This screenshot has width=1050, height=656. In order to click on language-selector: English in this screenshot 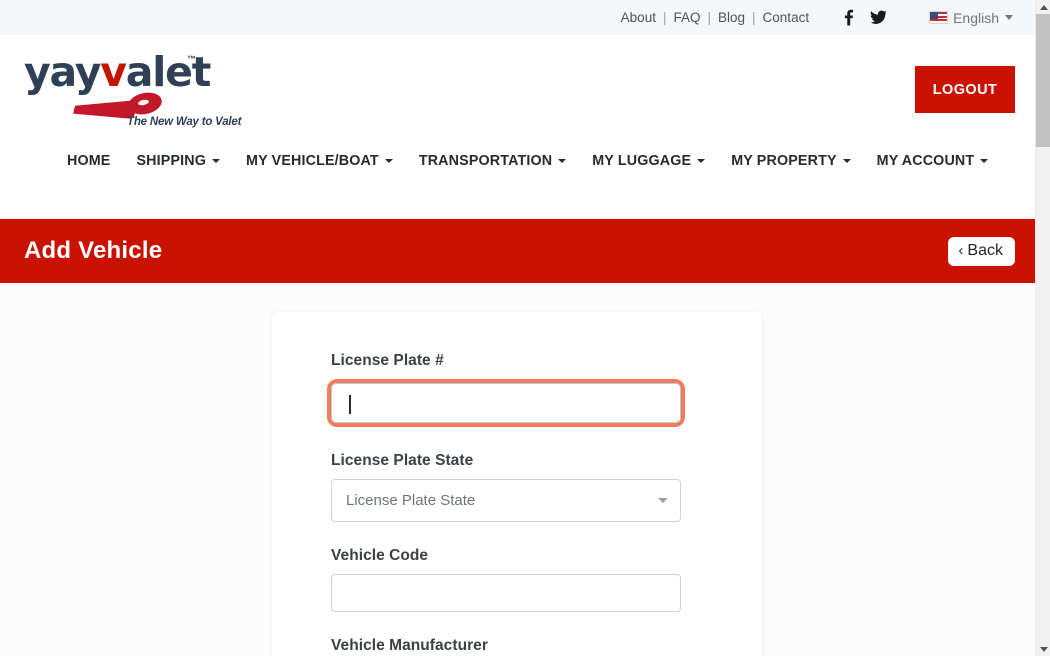, I will do `click(971, 18)`.